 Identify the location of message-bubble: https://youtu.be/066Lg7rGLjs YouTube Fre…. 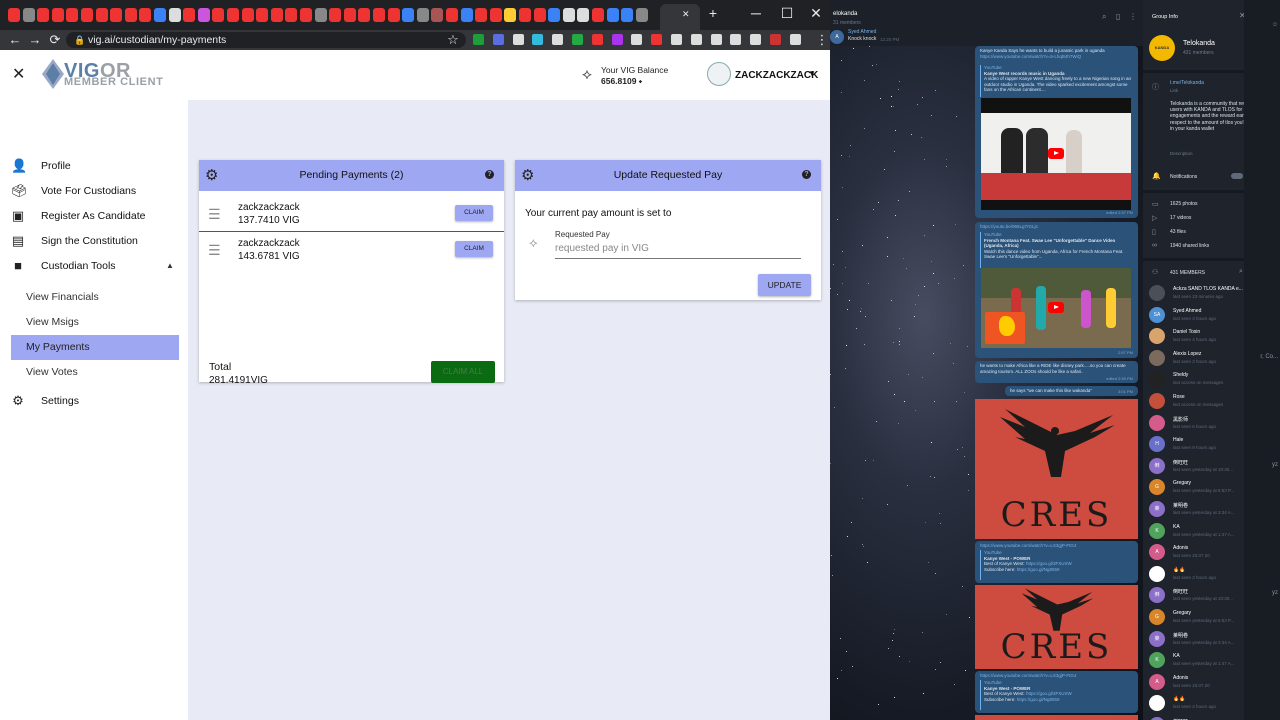
(1056, 290).